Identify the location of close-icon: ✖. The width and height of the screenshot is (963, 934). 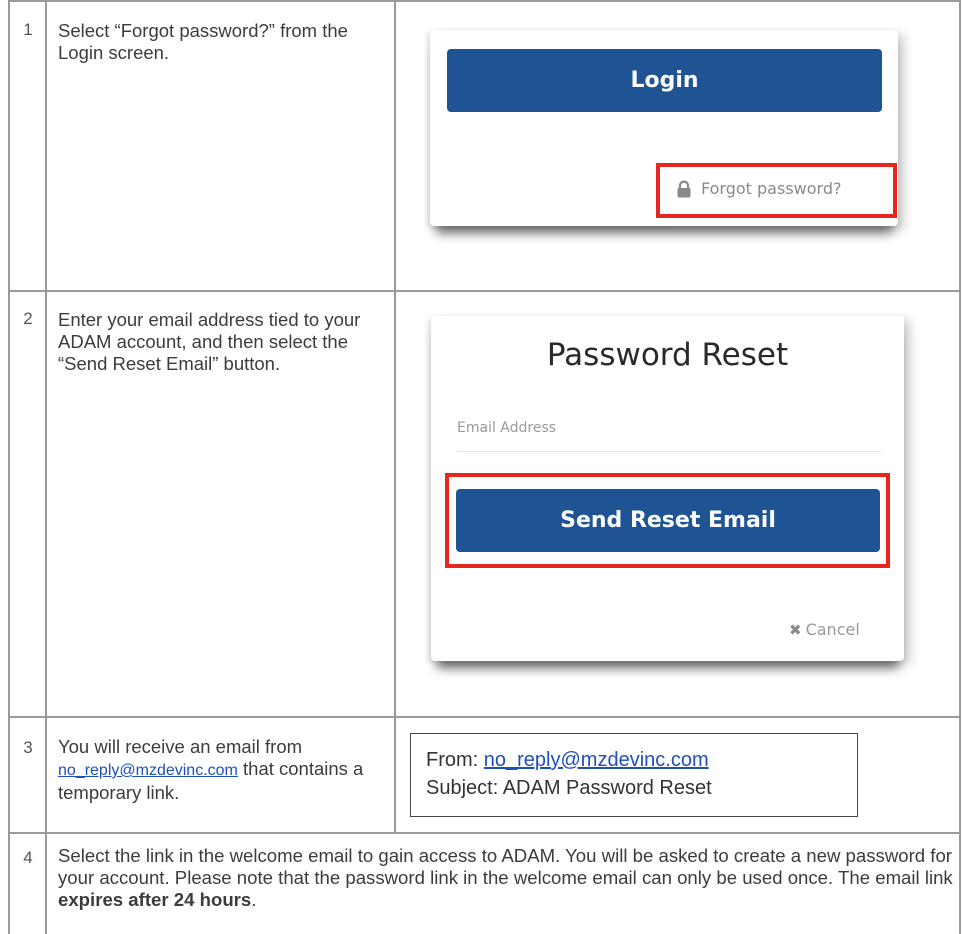
(795, 629).